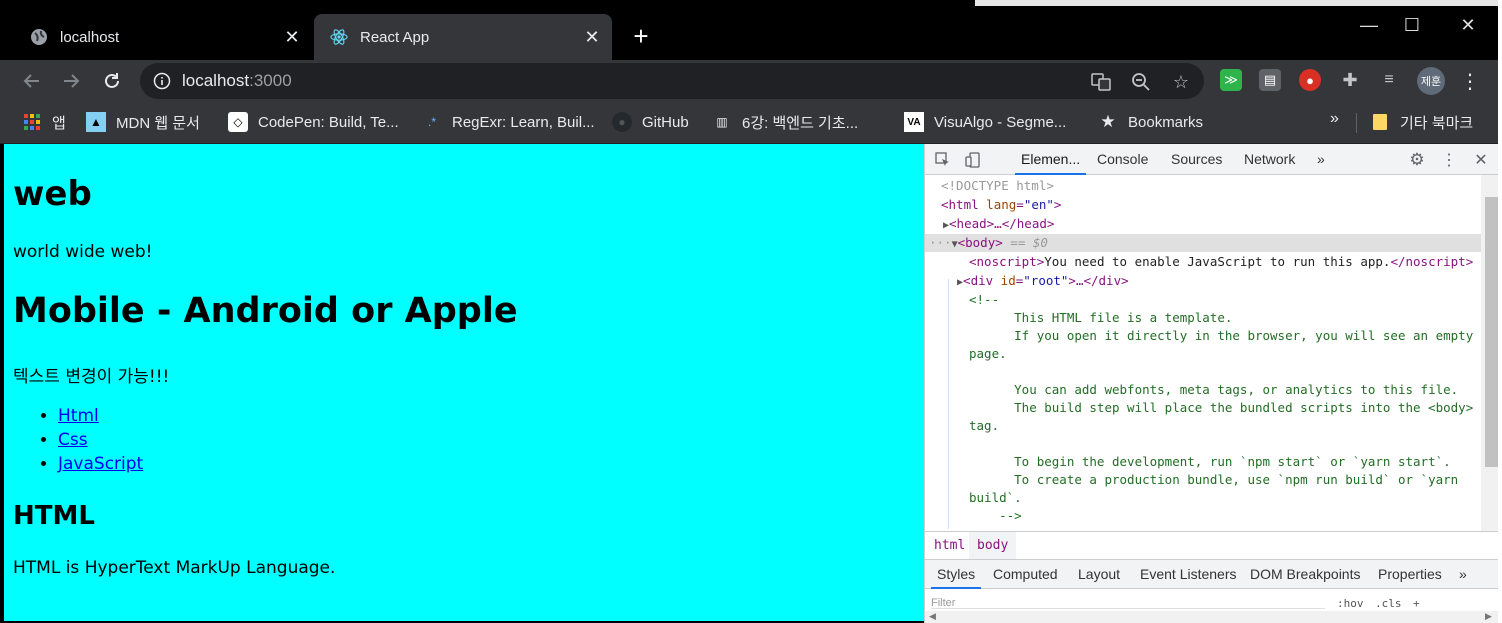 The image size is (1502, 623). I want to click on extension-santa-icon: ●, so click(1310, 80).